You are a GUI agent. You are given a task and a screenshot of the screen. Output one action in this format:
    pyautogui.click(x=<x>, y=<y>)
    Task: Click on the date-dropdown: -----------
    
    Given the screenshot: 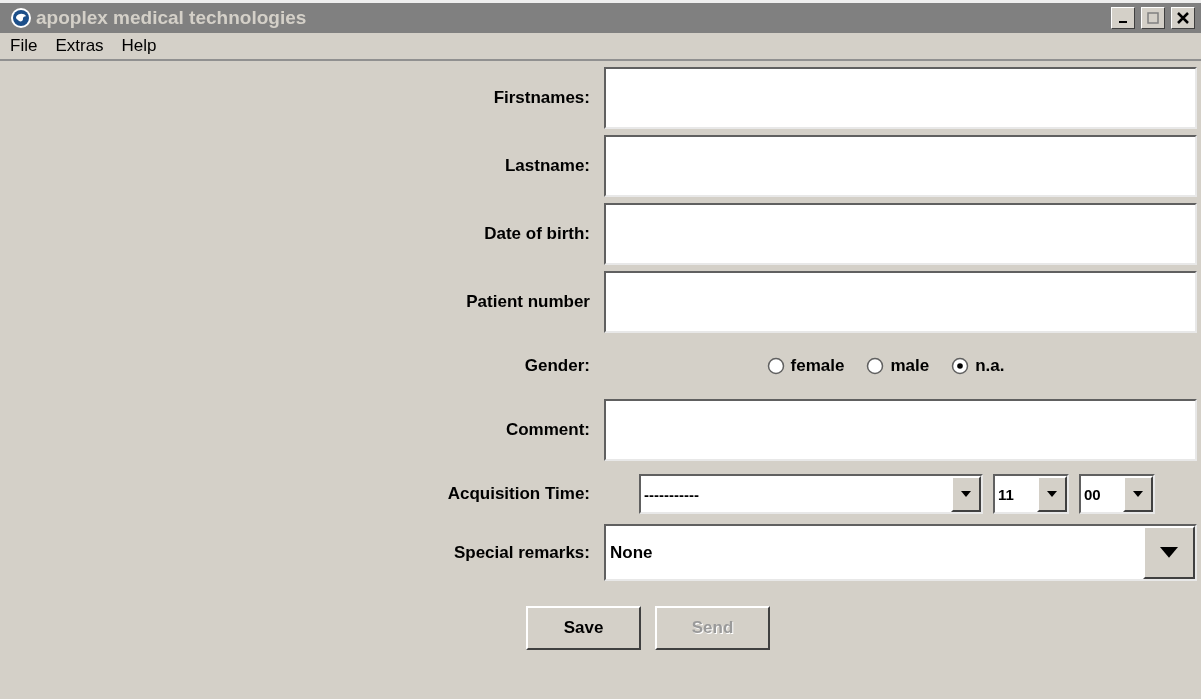 What is the action you would take?
    pyautogui.click(x=811, y=494)
    